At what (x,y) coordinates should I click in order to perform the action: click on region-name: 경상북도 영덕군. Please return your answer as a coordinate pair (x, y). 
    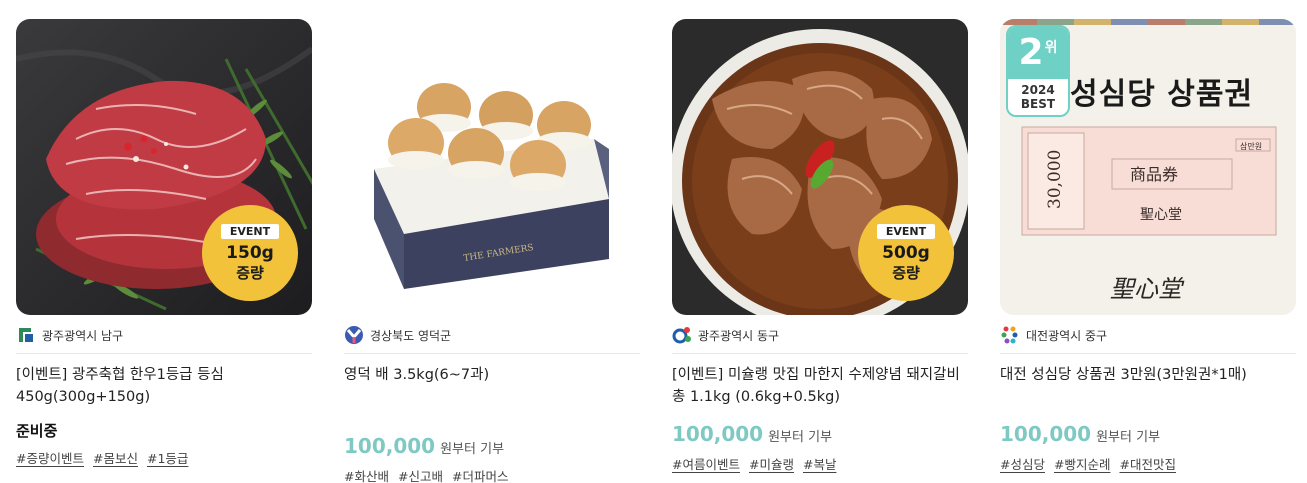
    Looking at the image, I should click on (411, 335).